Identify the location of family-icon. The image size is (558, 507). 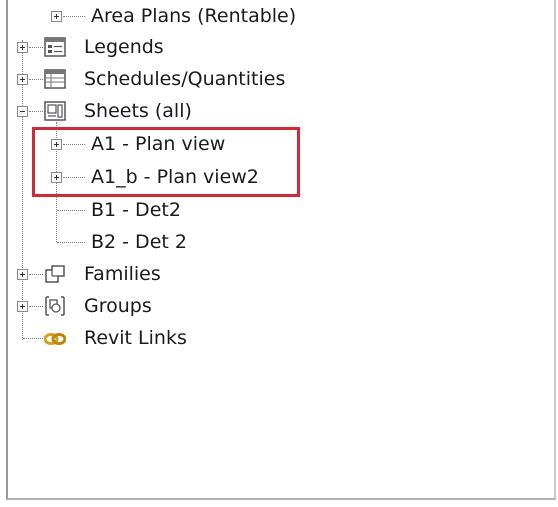
(55, 274).